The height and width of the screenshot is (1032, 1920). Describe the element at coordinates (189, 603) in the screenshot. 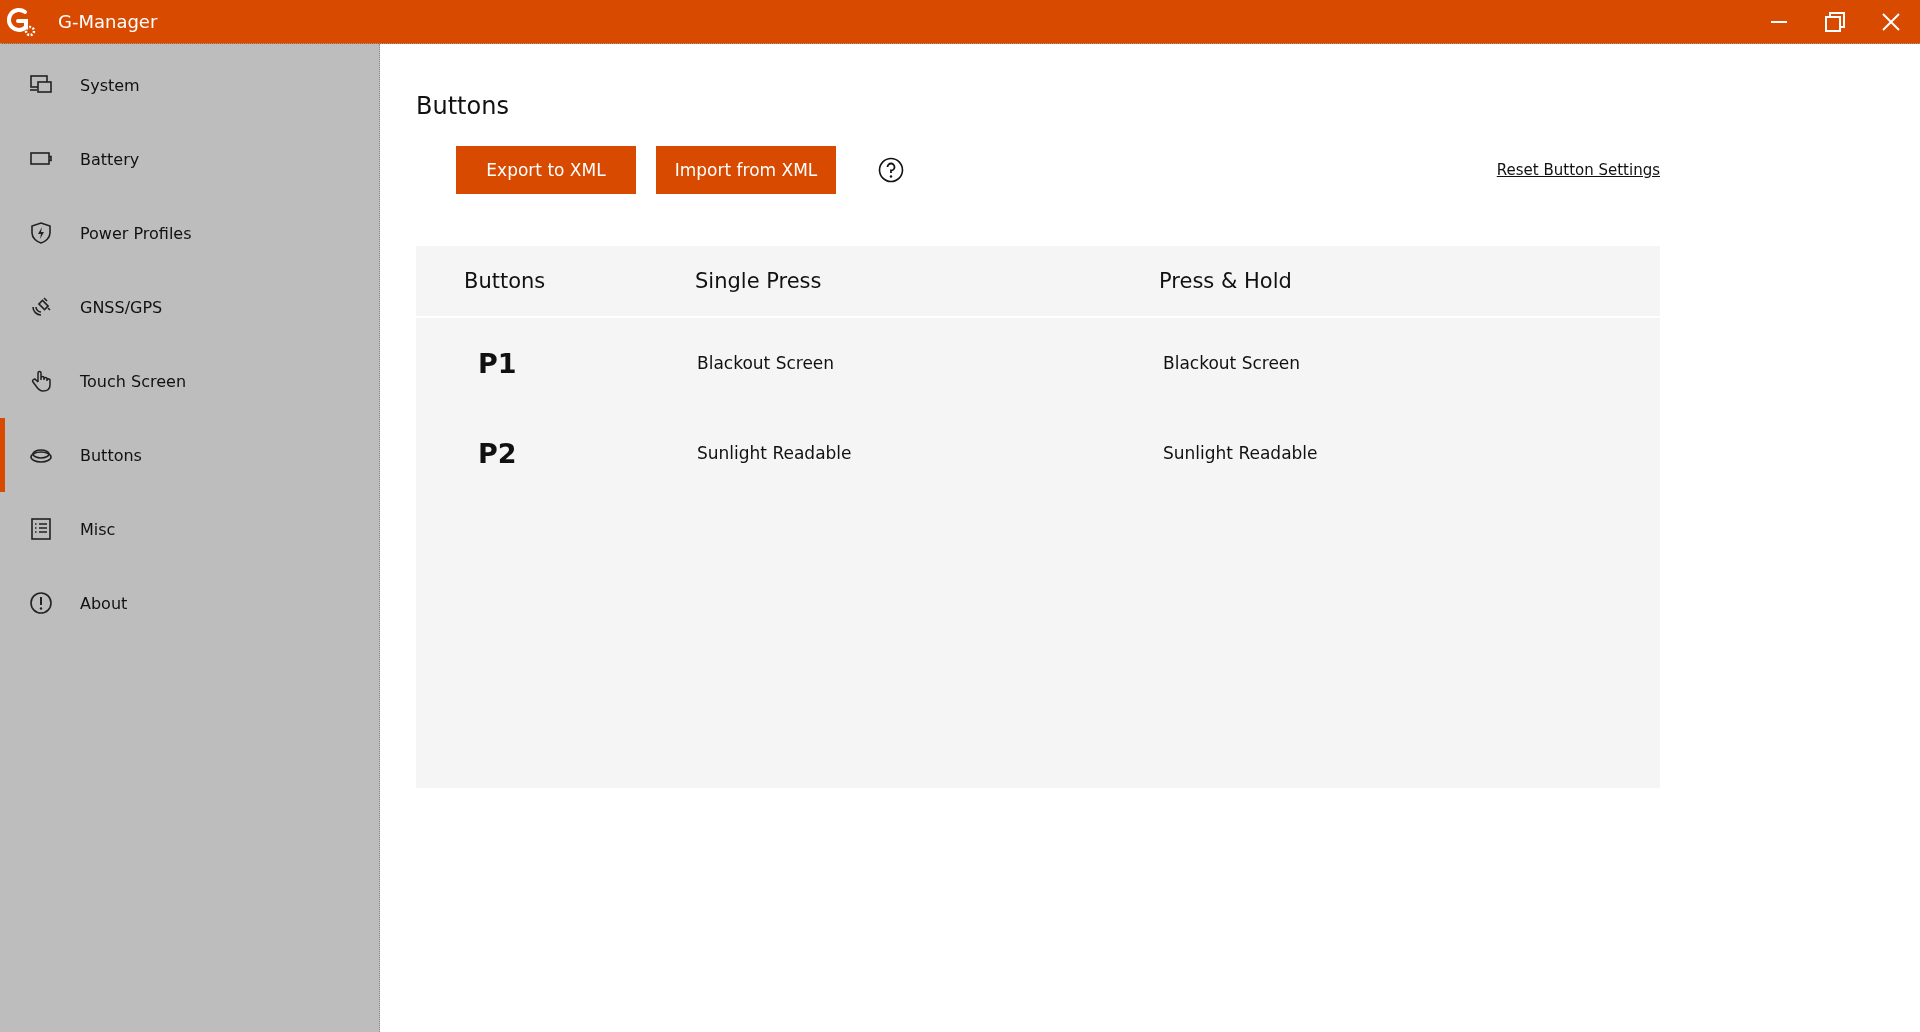

I see `sidebar-item: About` at that location.